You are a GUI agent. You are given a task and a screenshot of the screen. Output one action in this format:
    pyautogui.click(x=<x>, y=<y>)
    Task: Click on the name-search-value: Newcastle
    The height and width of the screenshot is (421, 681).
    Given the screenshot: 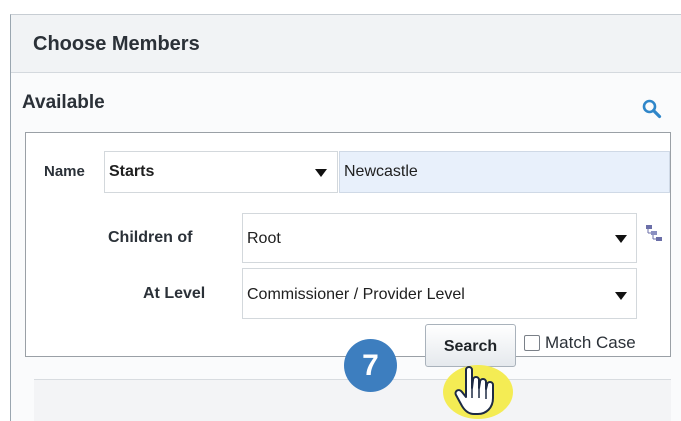 What is the action you would take?
    pyautogui.click(x=381, y=171)
    